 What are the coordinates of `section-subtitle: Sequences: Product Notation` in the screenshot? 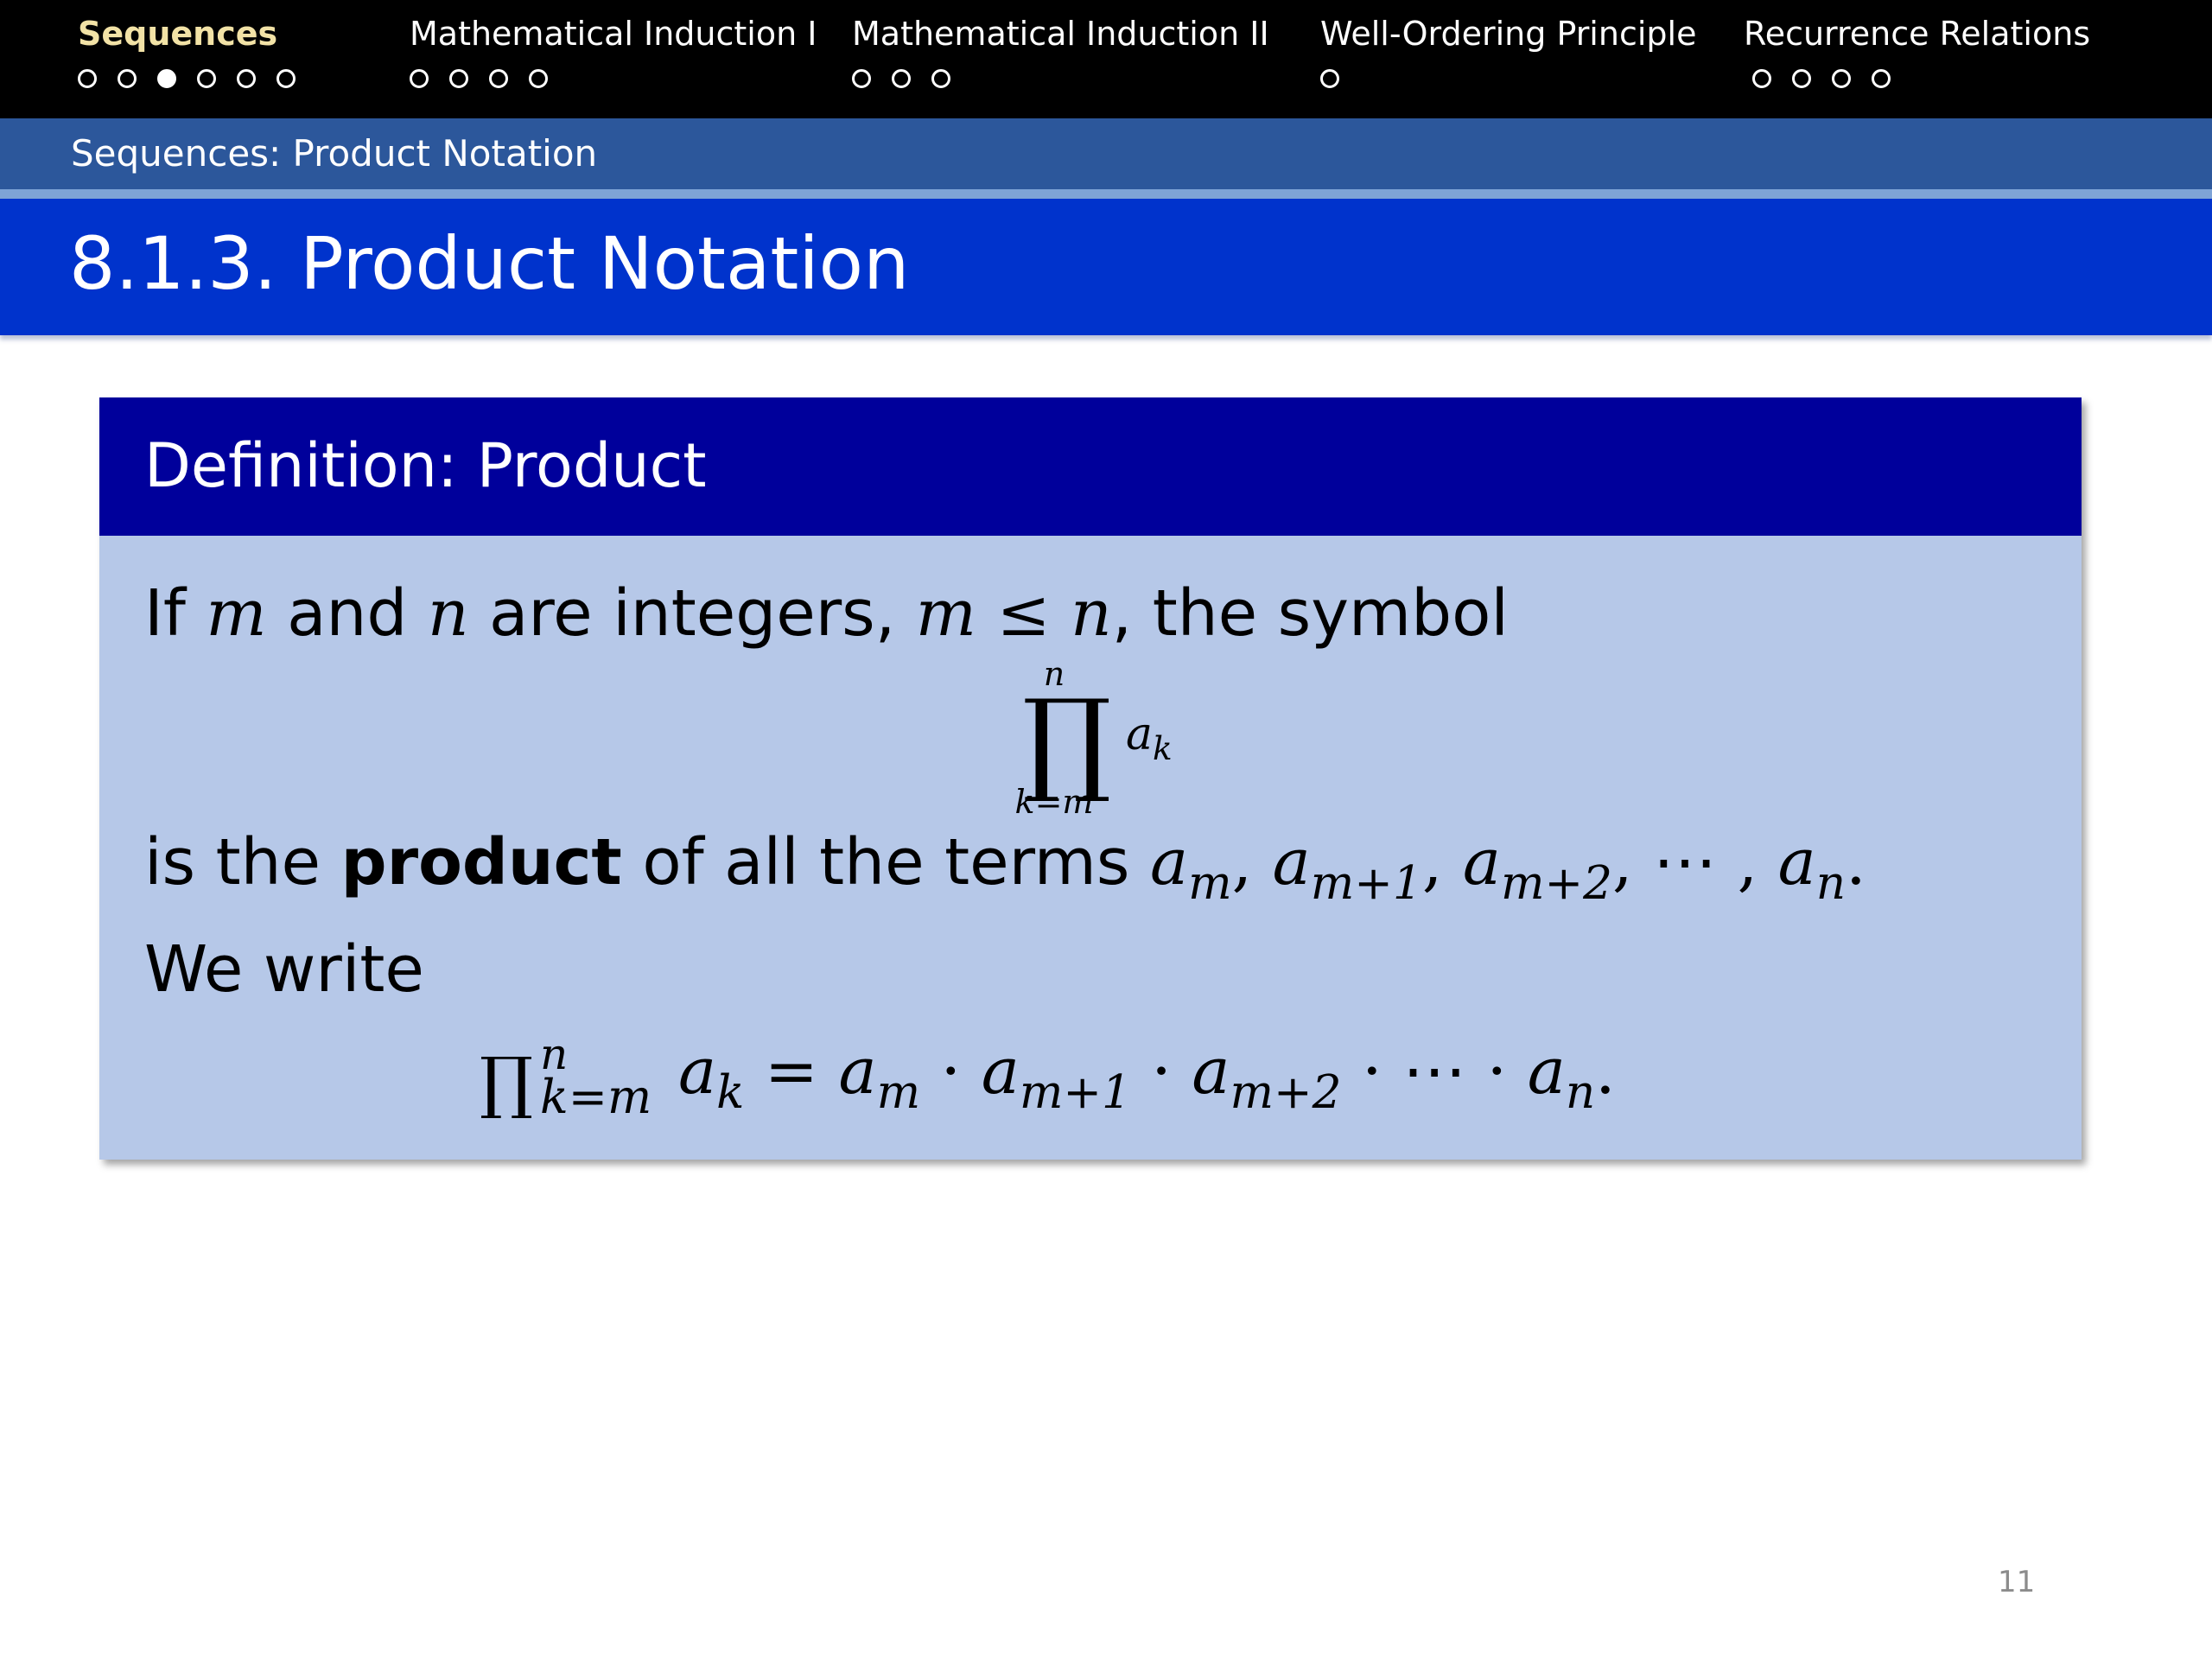 It's located at (334, 153).